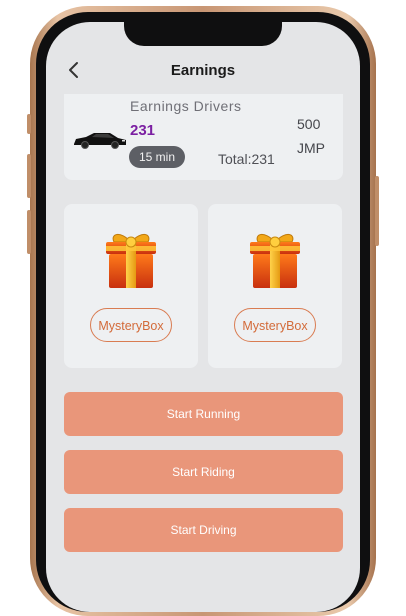 The width and height of the screenshot is (406, 616). Describe the element at coordinates (203, 414) in the screenshot. I see `start-running-button: Start Running` at that location.